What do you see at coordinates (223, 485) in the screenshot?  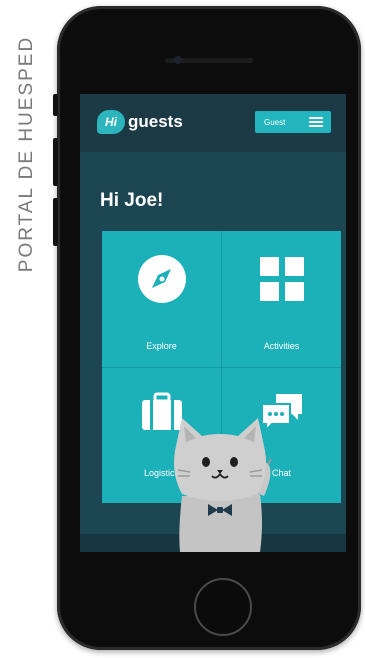 I see `cat-mascot-illustration` at bounding box center [223, 485].